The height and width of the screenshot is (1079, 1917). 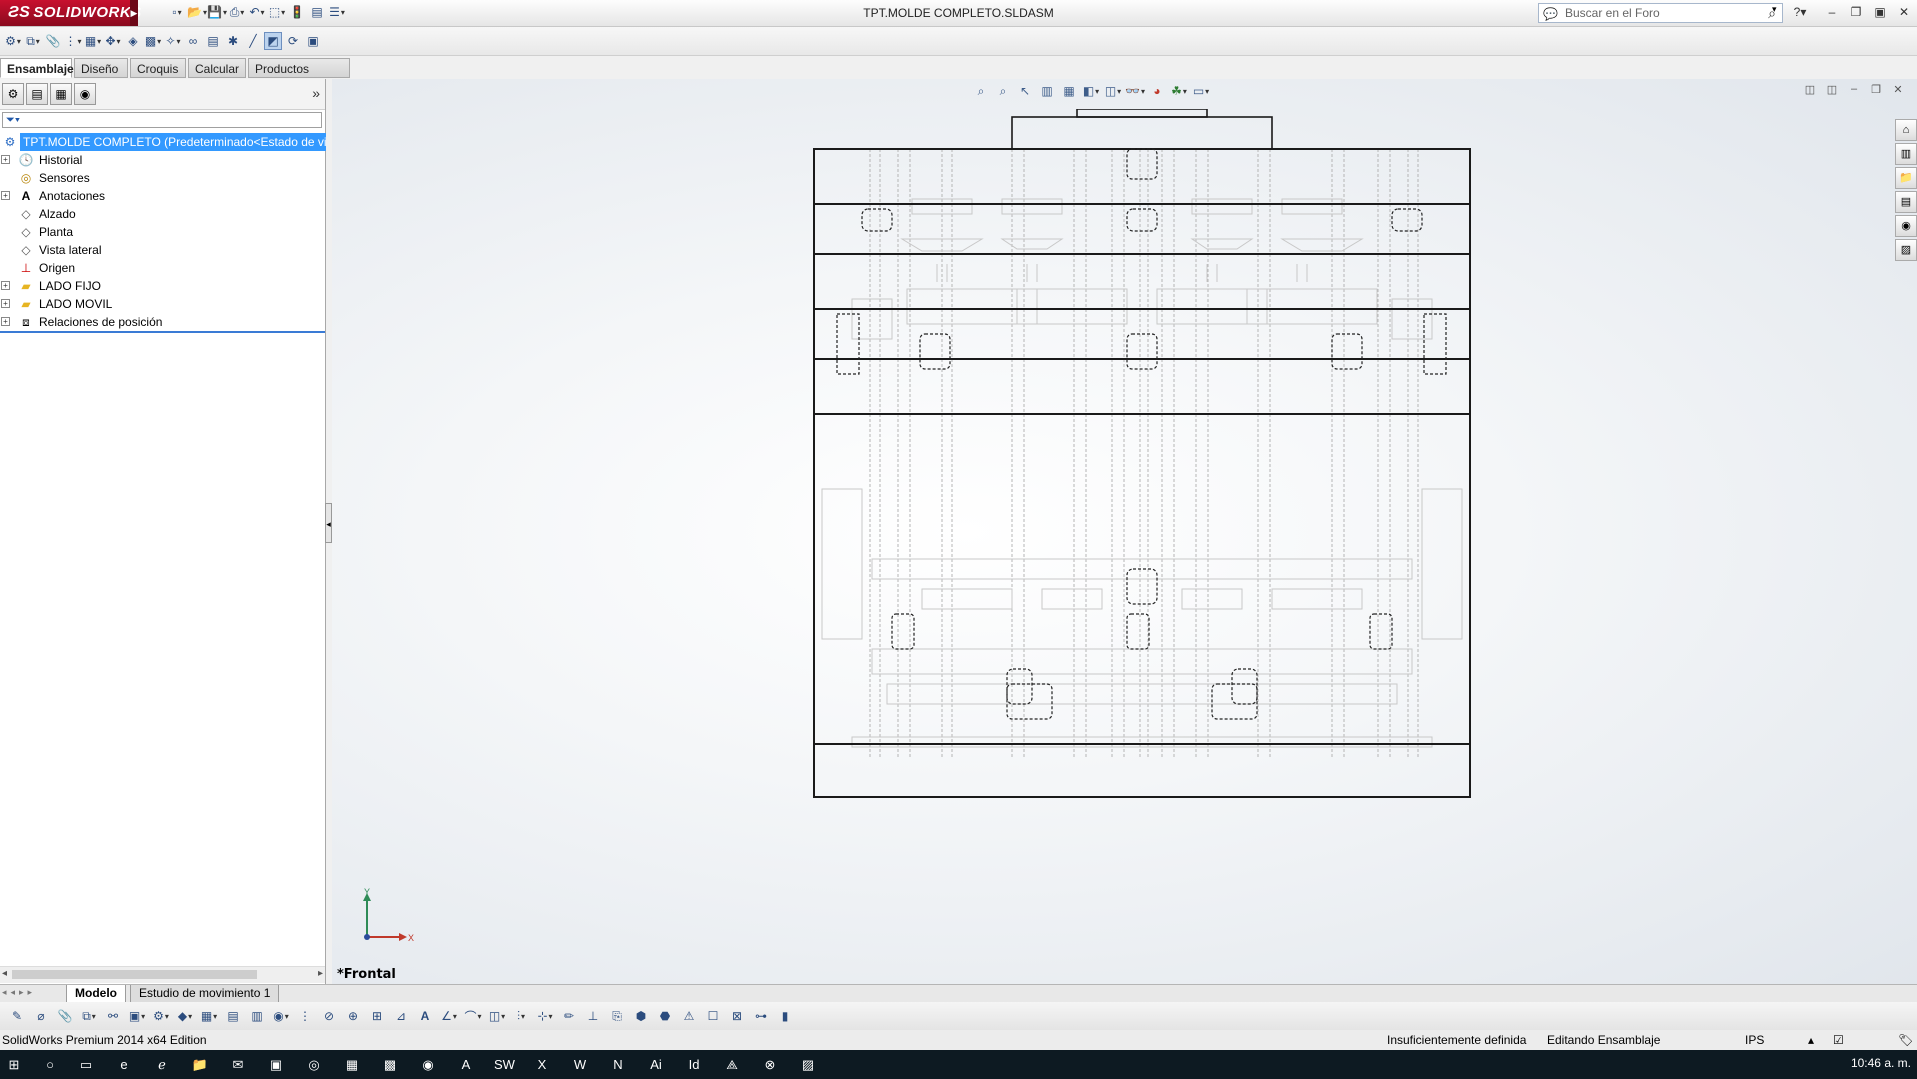 What do you see at coordinates (390, 1065) in the screenshot?
I see `app-icon: ▩` at bounding box center [390, 1065].